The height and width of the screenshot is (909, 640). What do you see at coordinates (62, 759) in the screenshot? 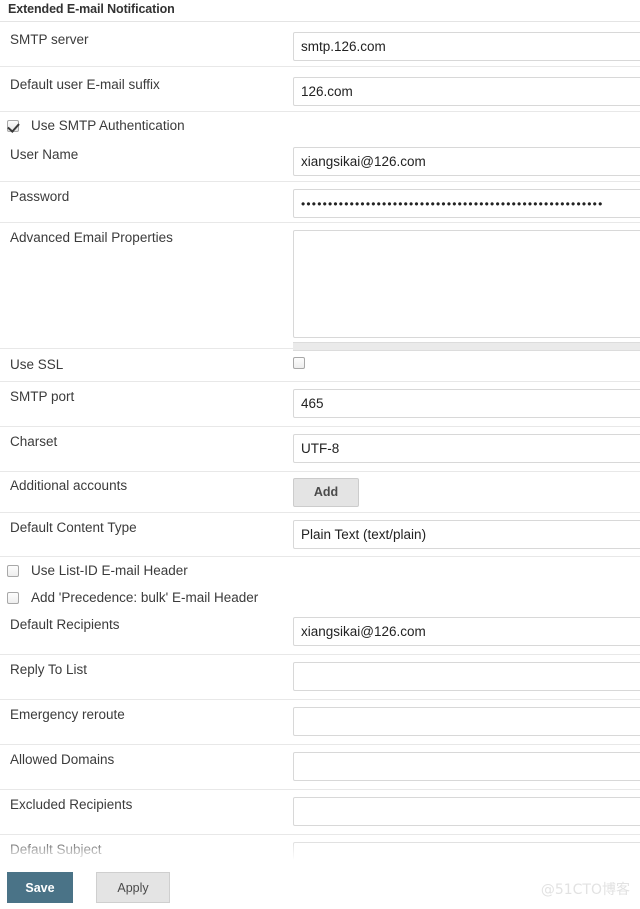
I see `label-allowed-domains: Allowed Domains` at bounding box center [62, 759].